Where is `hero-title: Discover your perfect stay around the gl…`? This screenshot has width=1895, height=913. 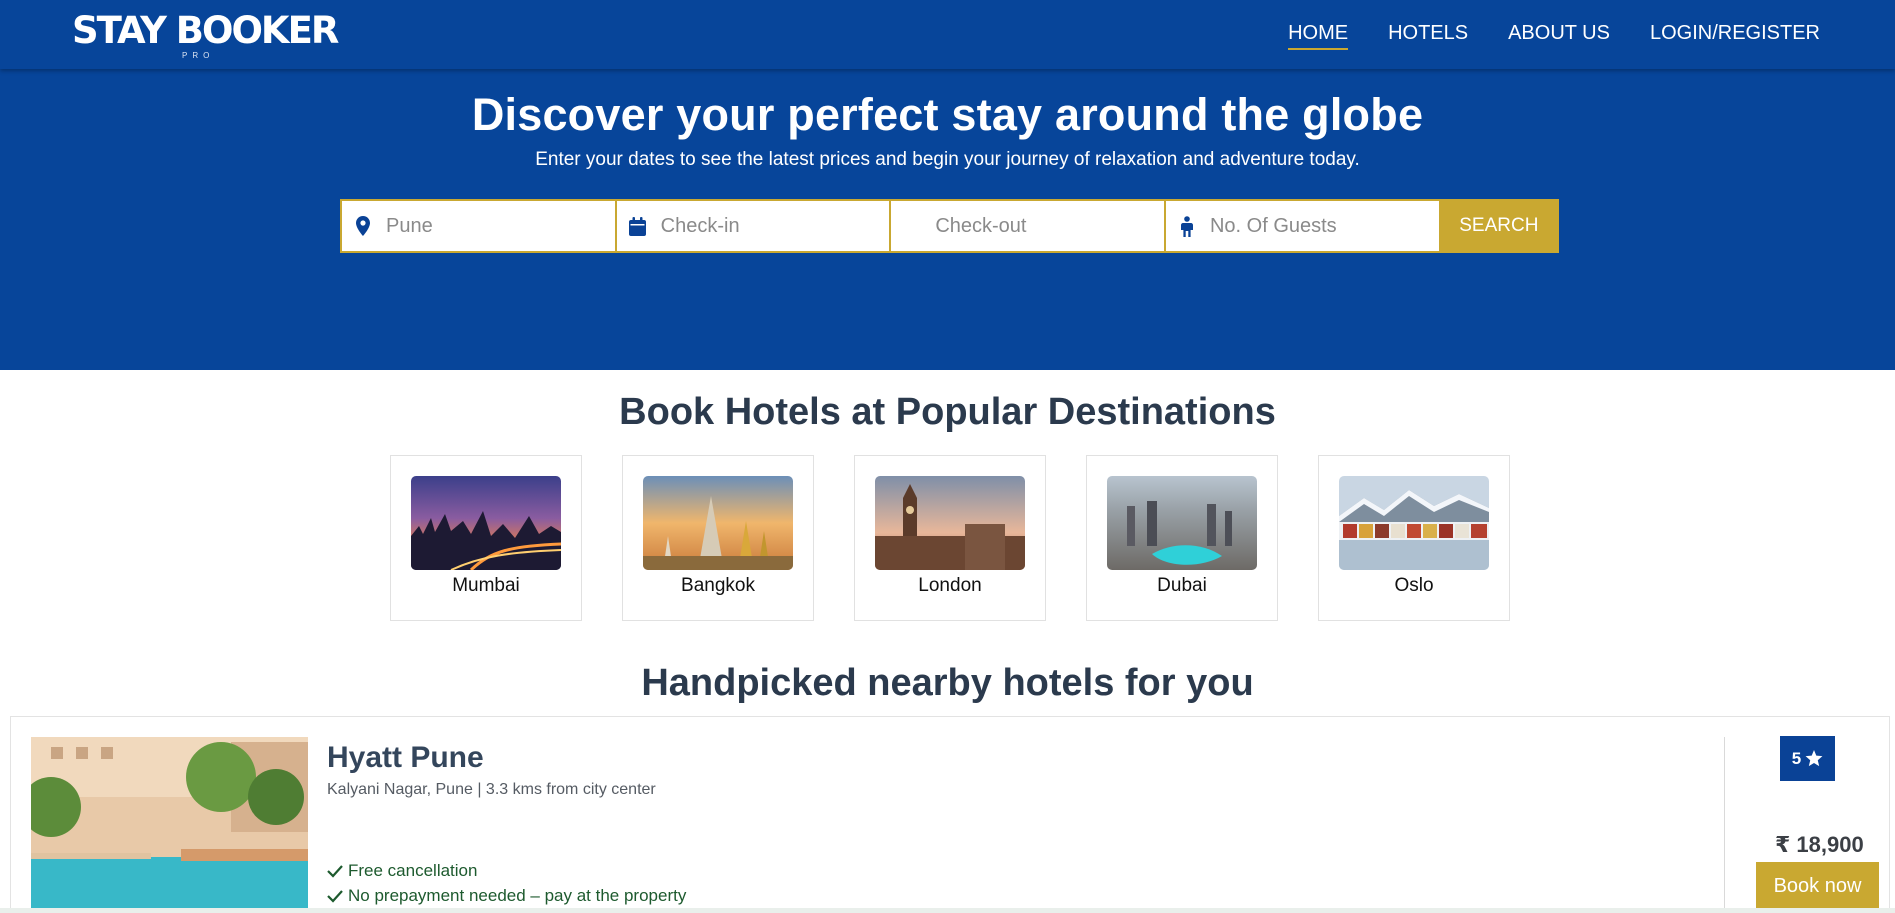
hero-title: Discover your perfect stay around the gl… is located at coordinates (947, 114).